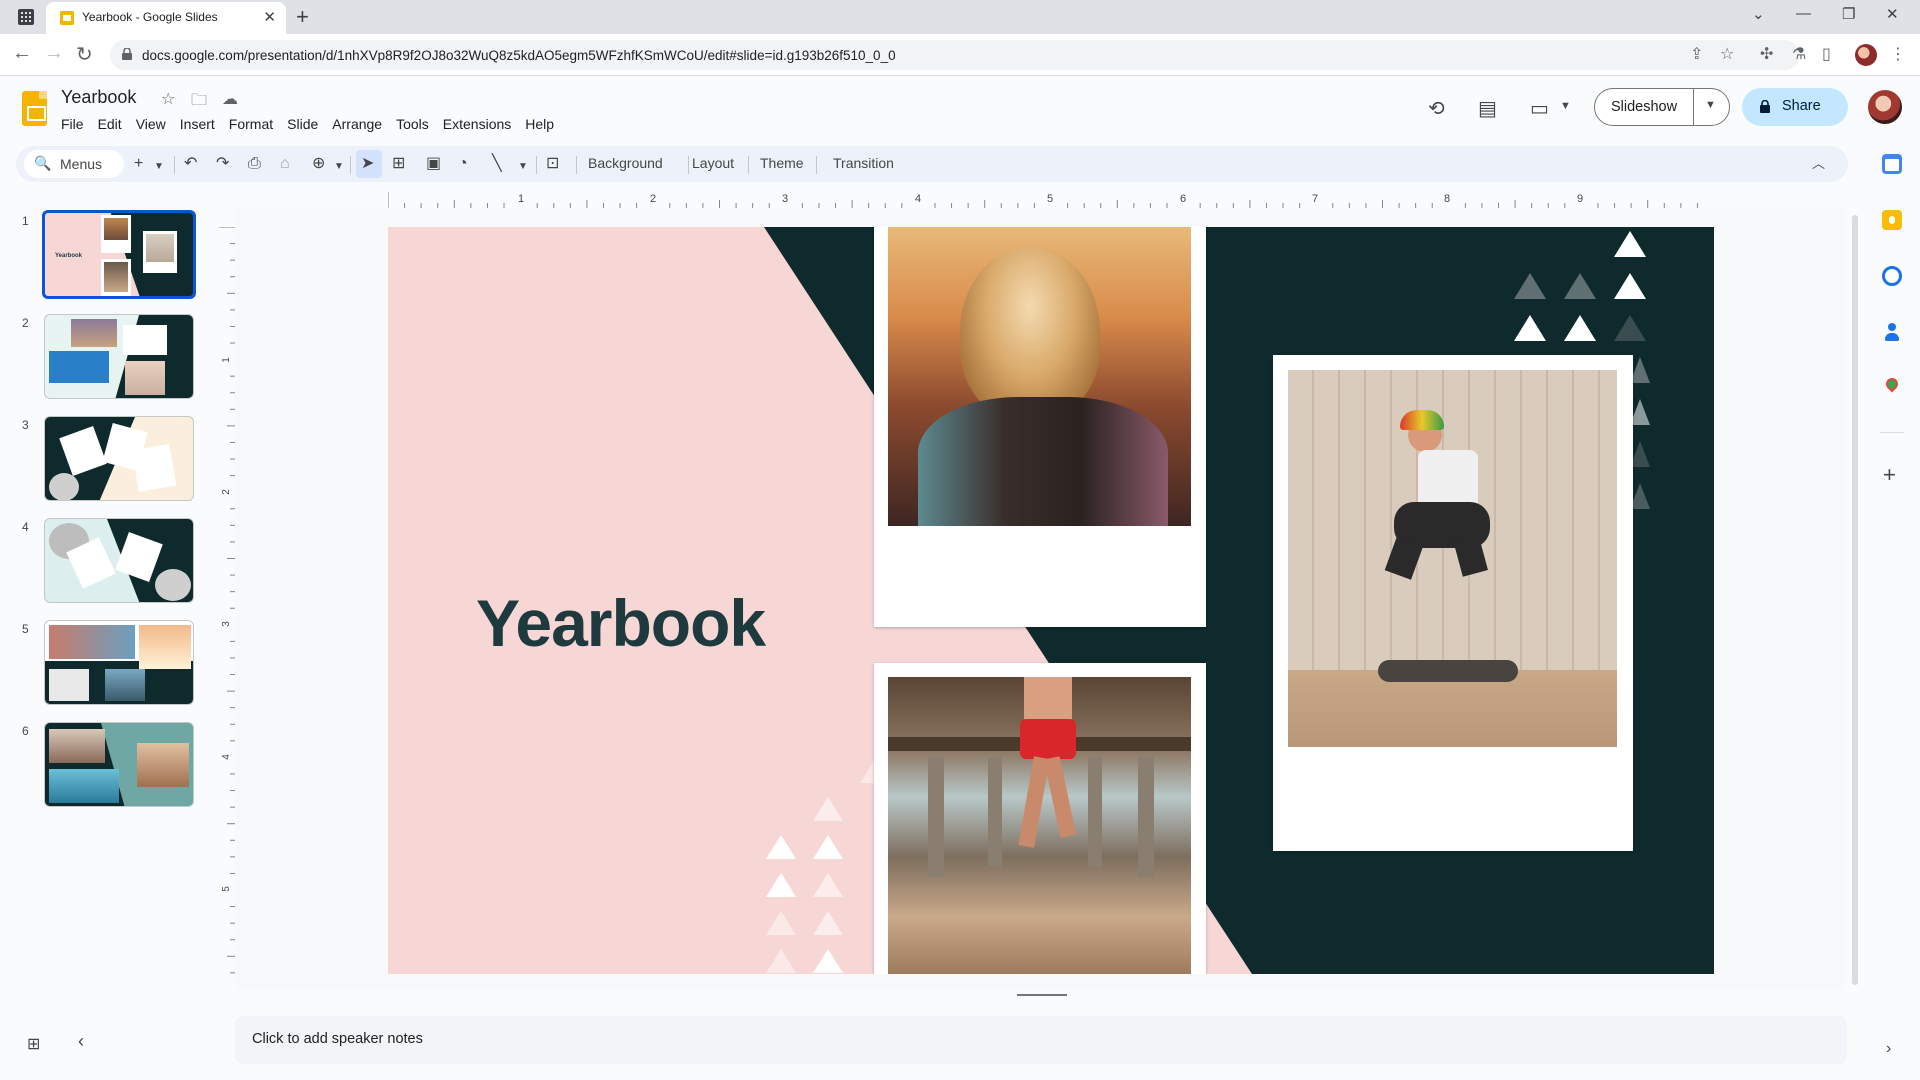 The image size is (1920, 1080). I want to click on add-comment-icon: ⊡, so click(552, 164).